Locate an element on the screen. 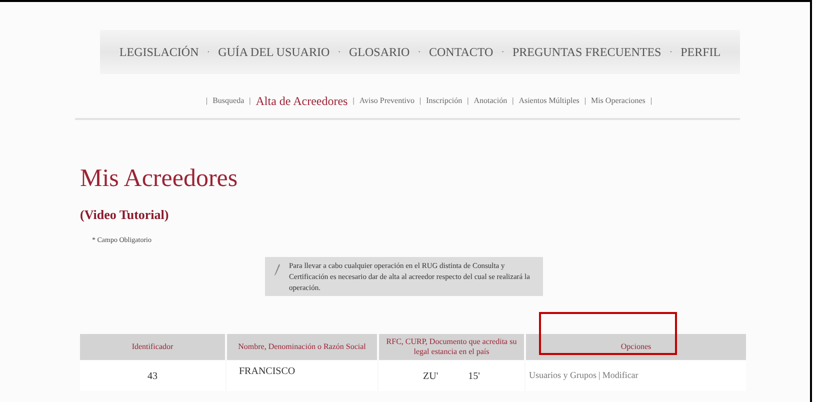 The image size is (818, 402). sub-nav-link: Aviso Preventivo is located at coordinates (387, 101).